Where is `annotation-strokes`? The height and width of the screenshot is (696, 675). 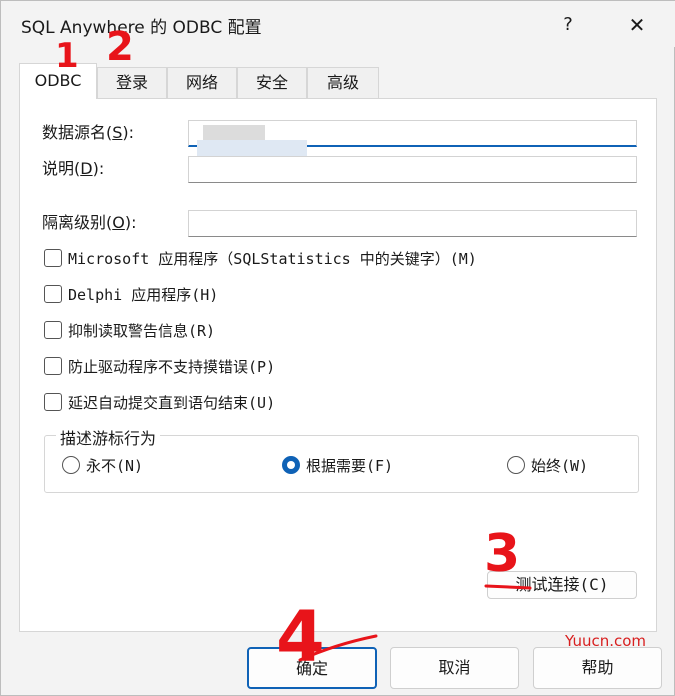 annotation-strokes is located at coordinates (415, 623).